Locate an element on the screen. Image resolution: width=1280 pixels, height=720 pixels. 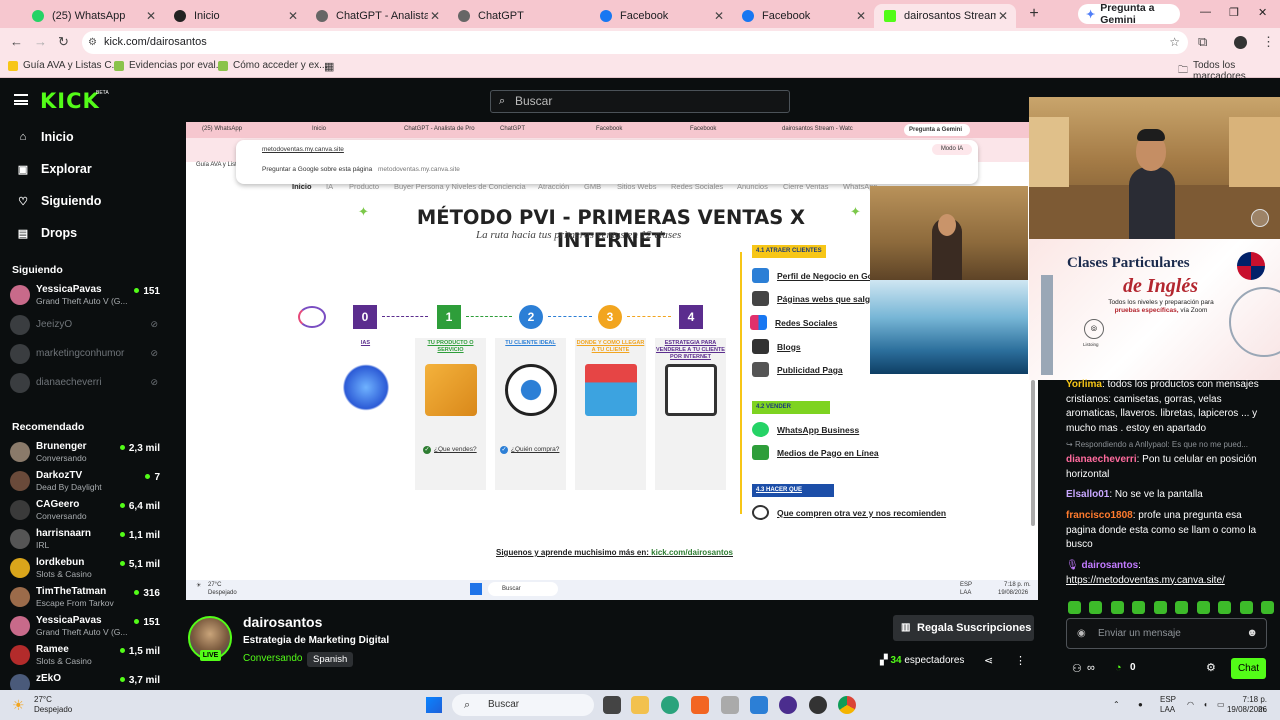
reload-icon: ↻ is located at coordinates (63, 42).